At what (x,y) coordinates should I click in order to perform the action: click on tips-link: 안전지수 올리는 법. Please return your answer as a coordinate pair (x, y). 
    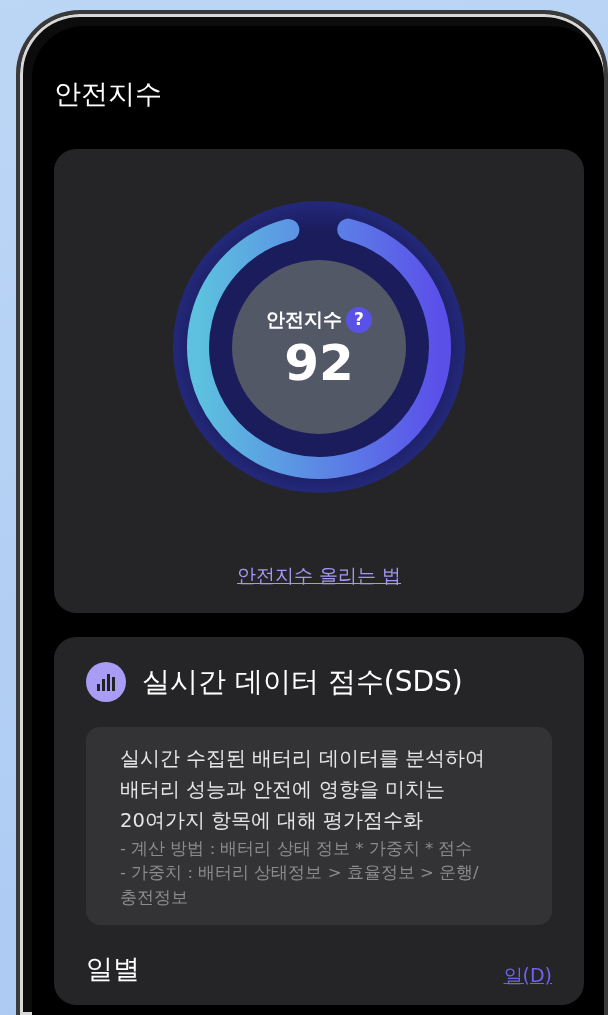
    Looking at the image, I should click on (319, 574).